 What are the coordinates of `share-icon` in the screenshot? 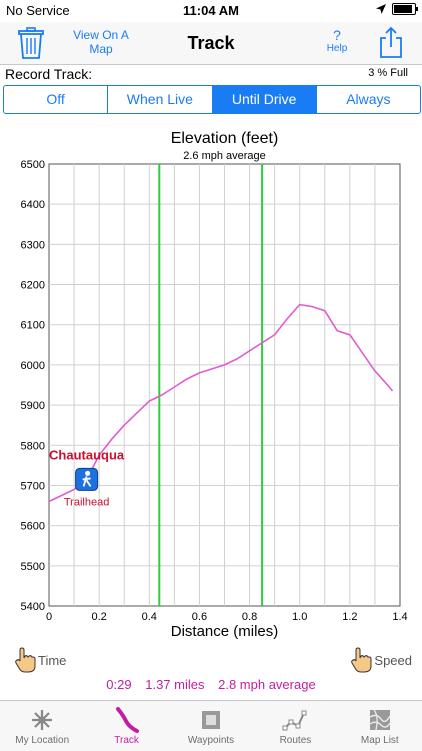 It's located at (391, 42).